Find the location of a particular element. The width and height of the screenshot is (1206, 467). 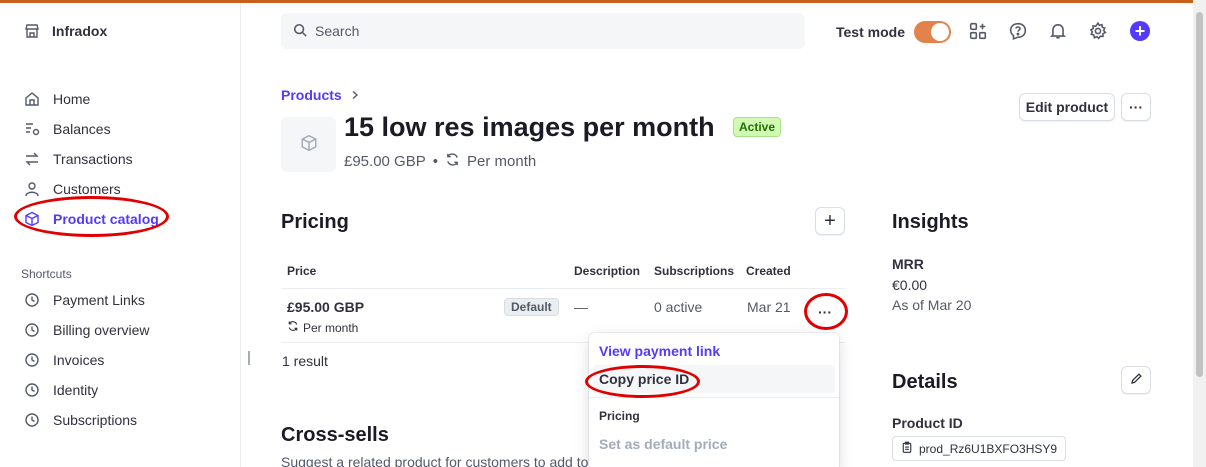

product-more-button: ··· is located at coordinates (1136, 107).